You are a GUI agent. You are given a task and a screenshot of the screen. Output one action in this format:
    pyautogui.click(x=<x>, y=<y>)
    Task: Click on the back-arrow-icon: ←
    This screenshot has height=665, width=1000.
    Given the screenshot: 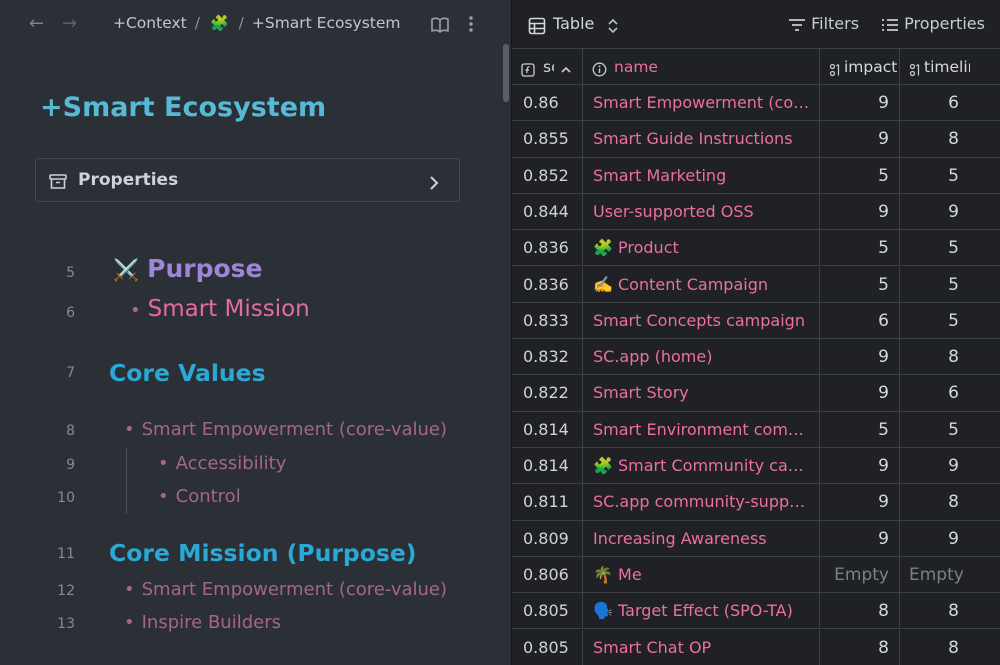 What is the action you would take?
    pyautogui.click(x=36, y=23)
    